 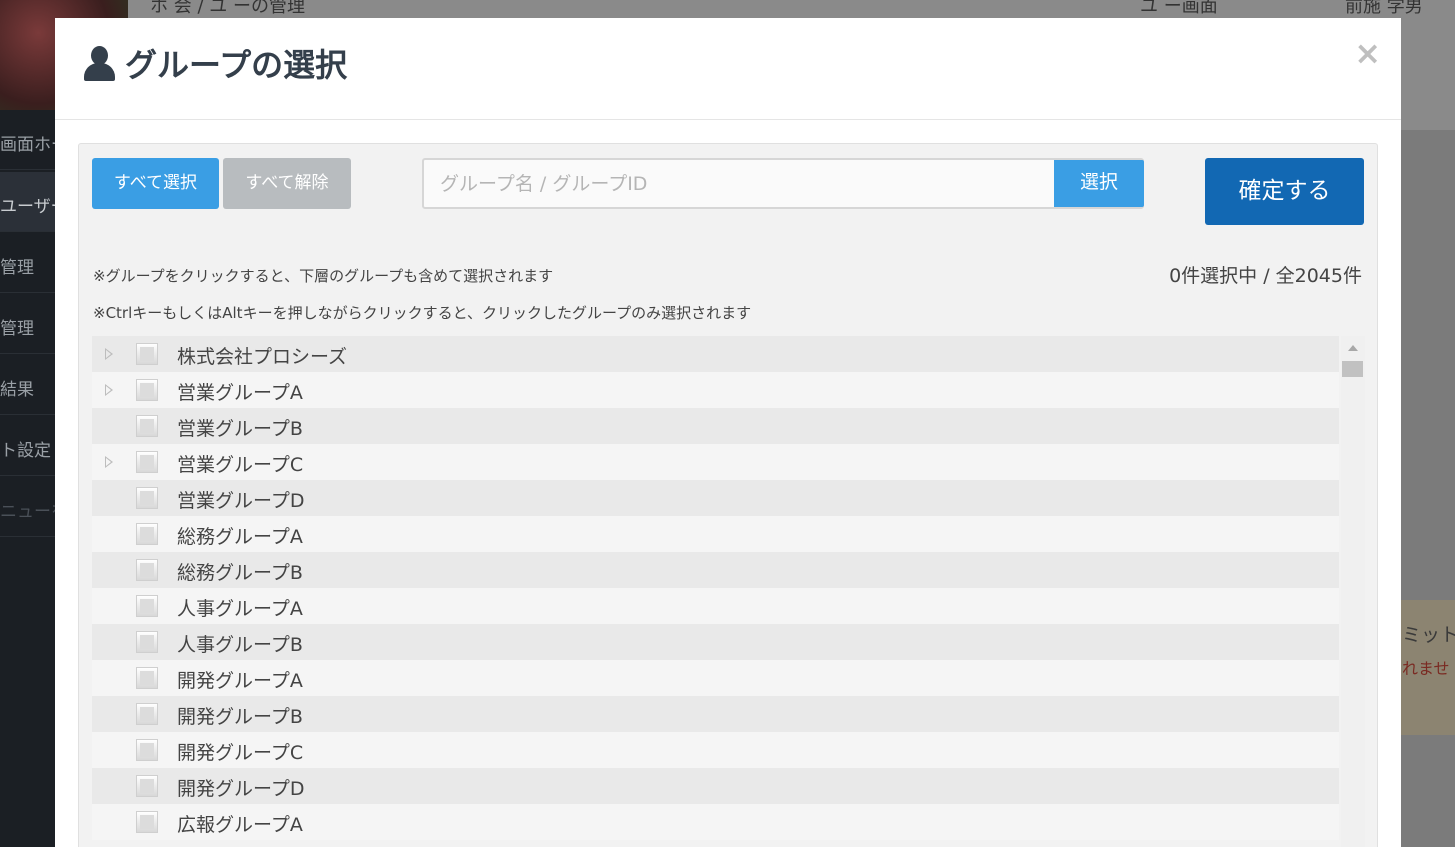 I want to click on help-note-cascade: ※グループをクリックすると、下層のグループも含めて選択されます, so click(x=323, y=276).